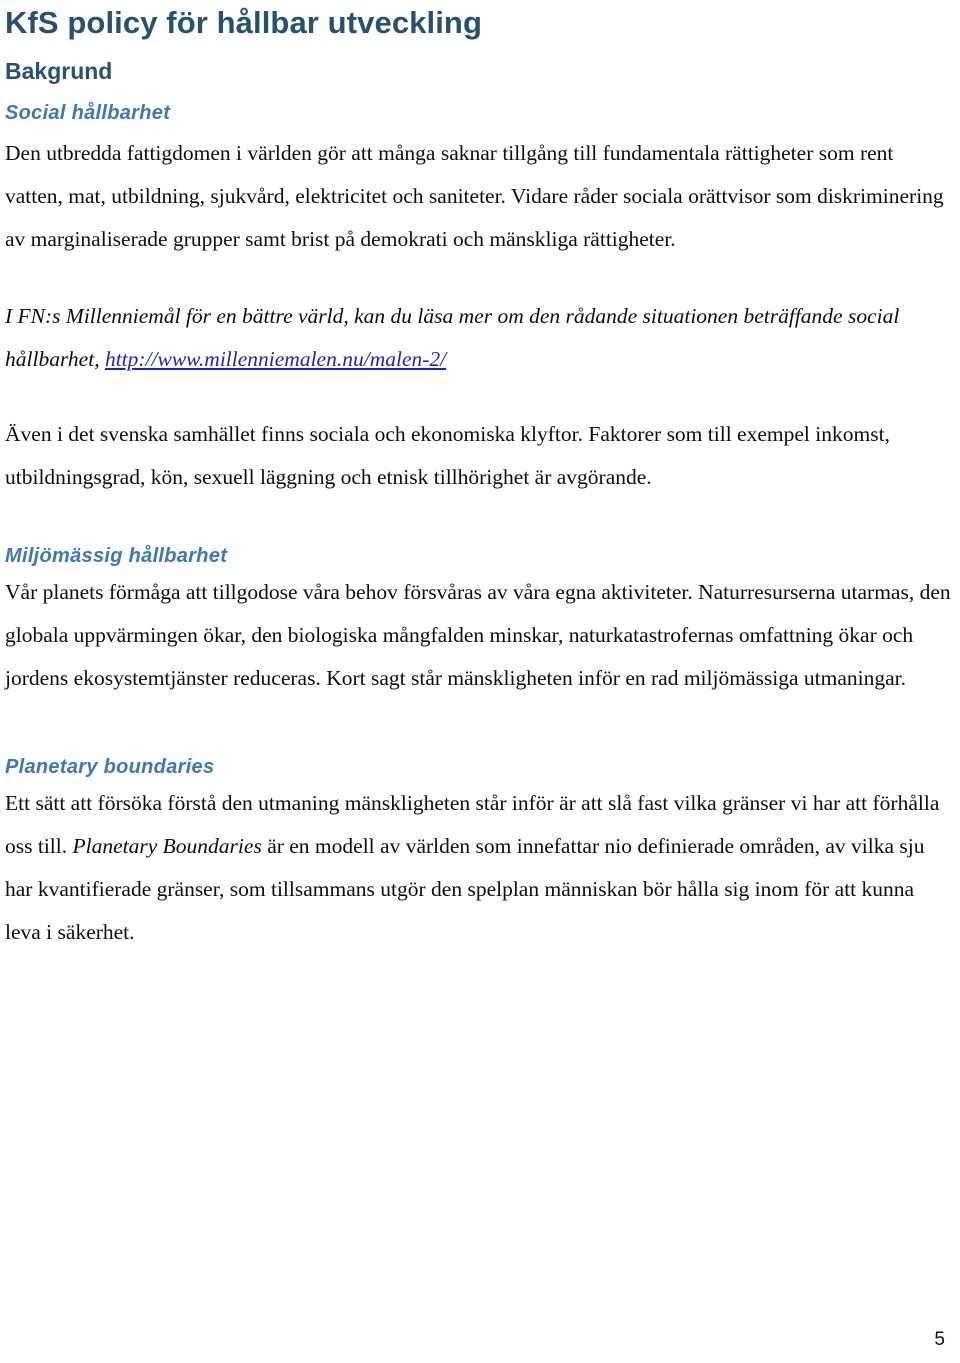 The width and height of the screenshot is (960, 1363). I want to click on page-number: 5, so click(939, 1339).